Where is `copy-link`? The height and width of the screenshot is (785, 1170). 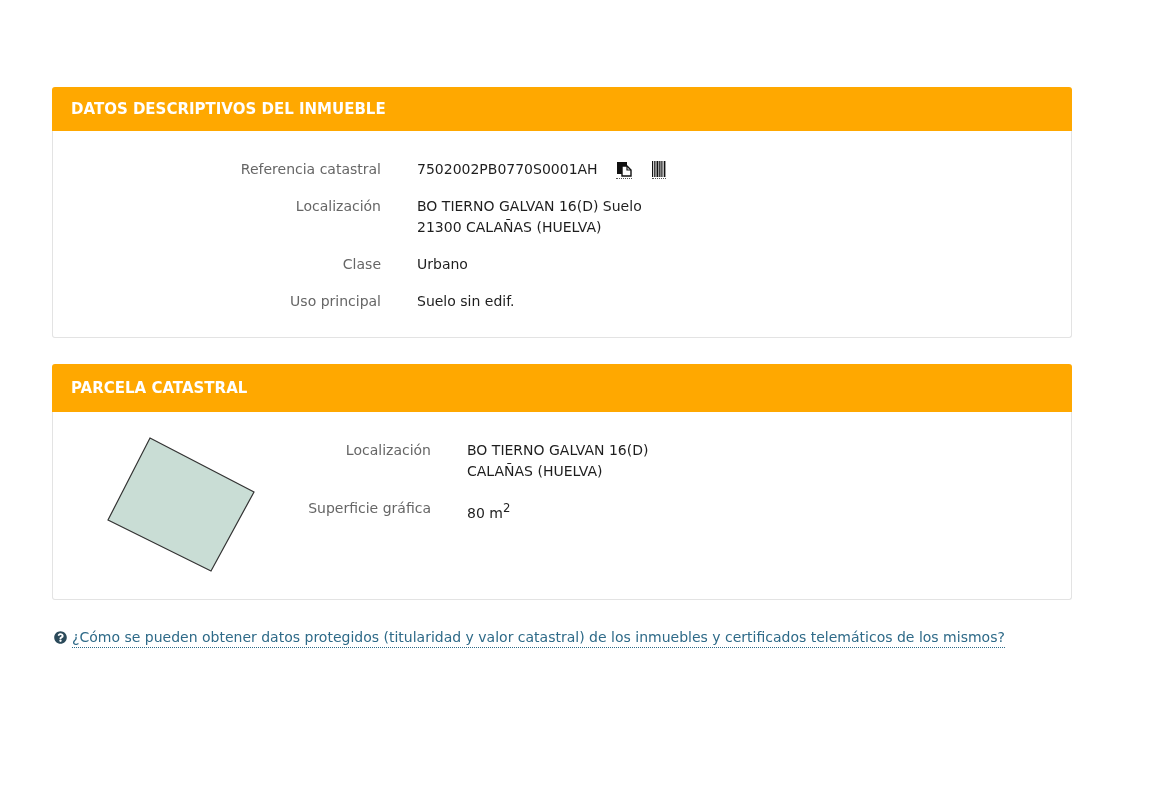
copy-link is located at coordinates (623, 169).